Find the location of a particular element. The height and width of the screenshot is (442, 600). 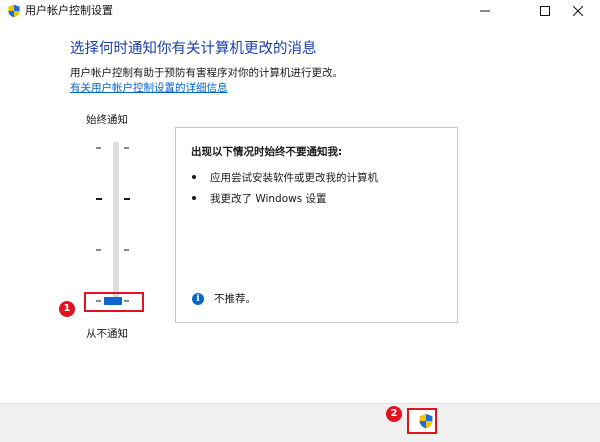

slider-track is located at coordinates (116, 222).